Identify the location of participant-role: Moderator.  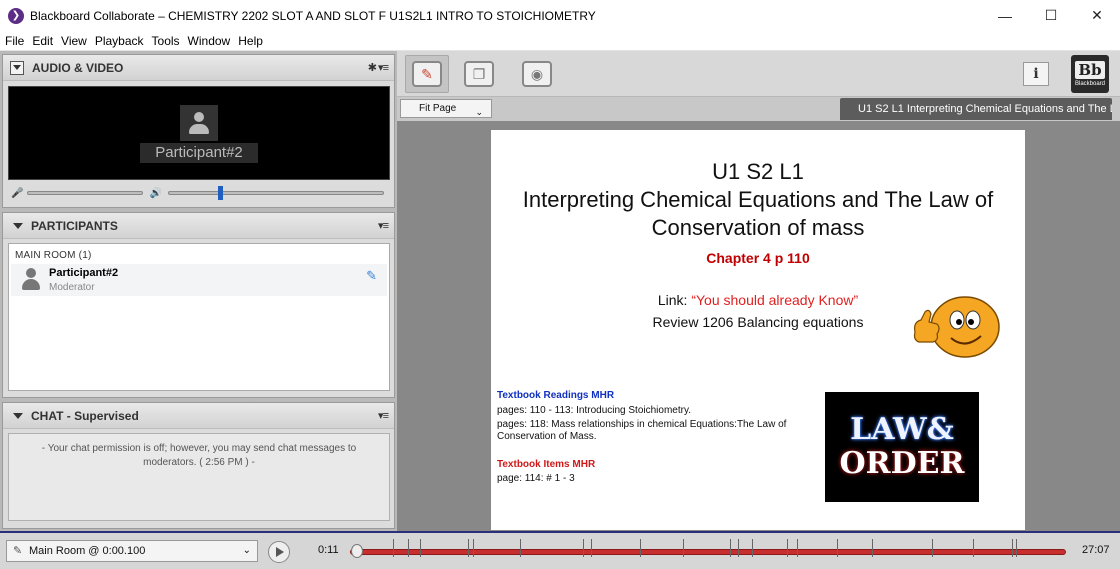
(72, 287).